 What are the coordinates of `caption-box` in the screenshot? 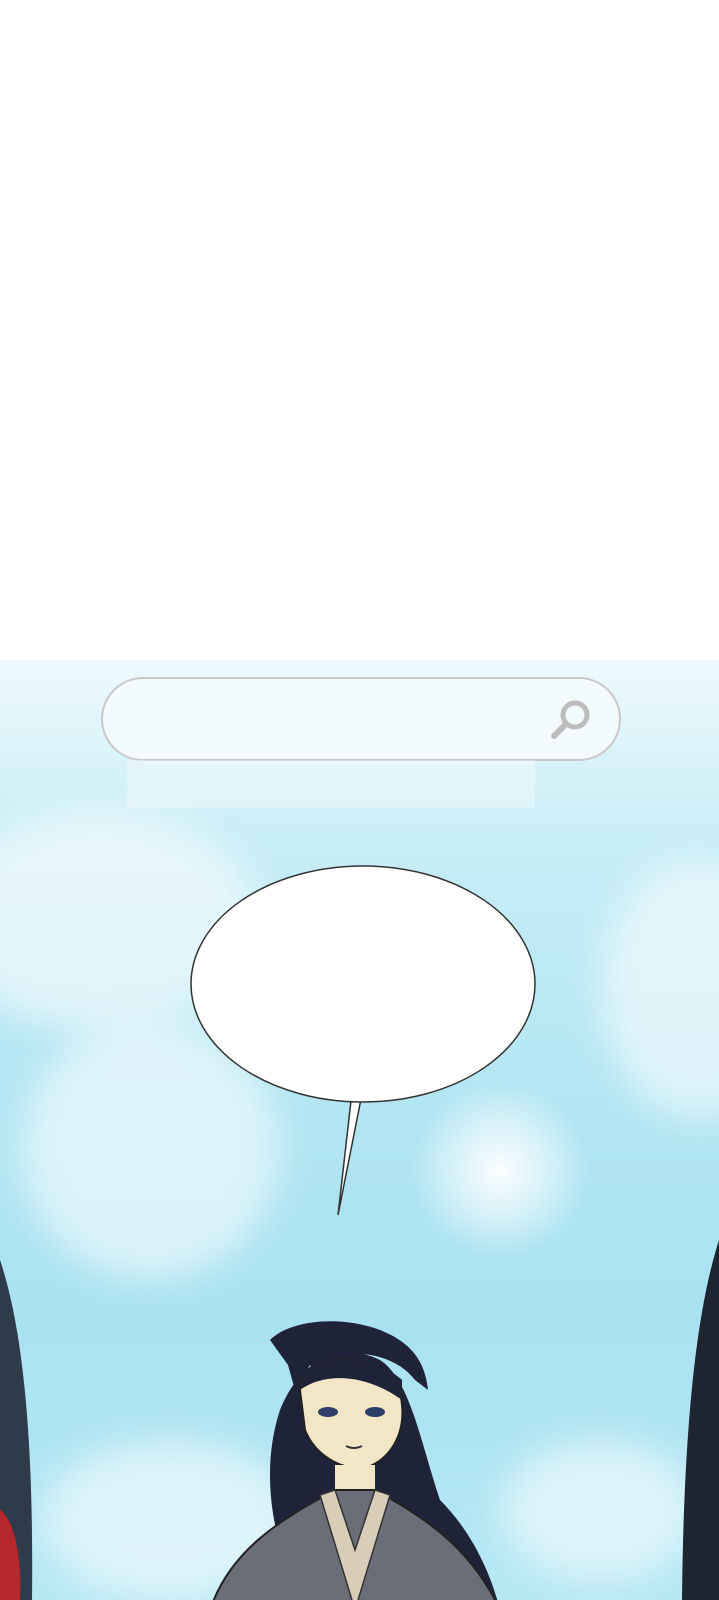 It's located at (331, 784).